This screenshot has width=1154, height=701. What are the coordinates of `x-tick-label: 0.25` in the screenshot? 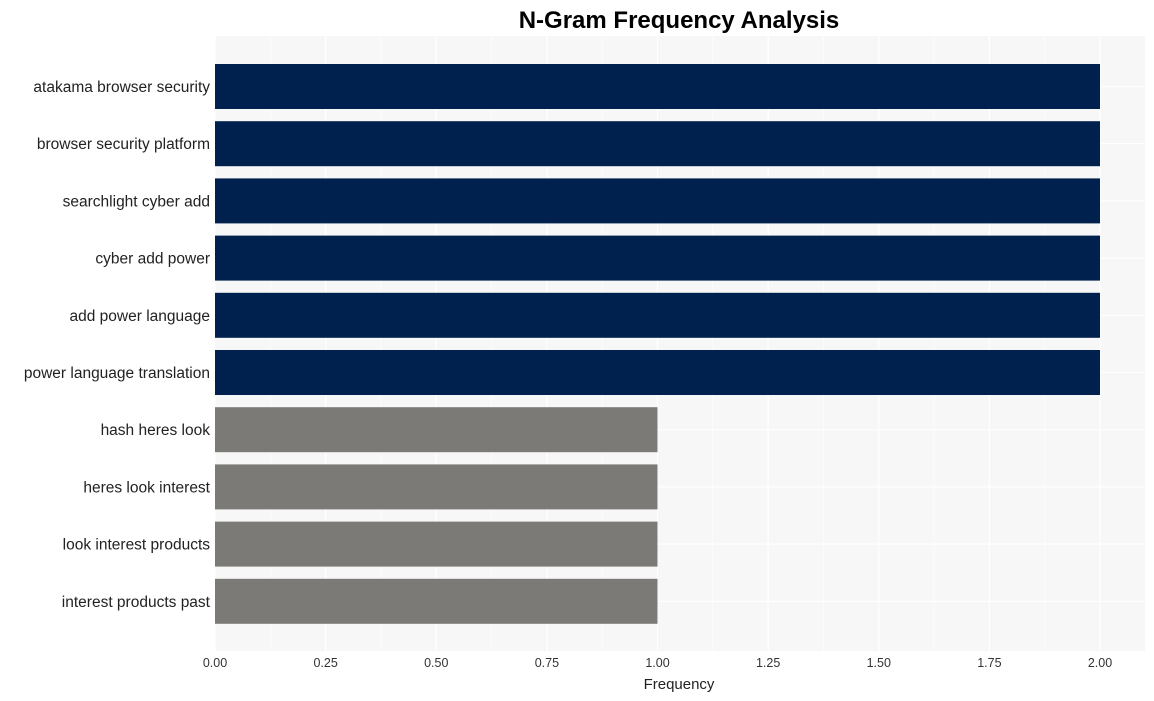 It's located at (325, 663).